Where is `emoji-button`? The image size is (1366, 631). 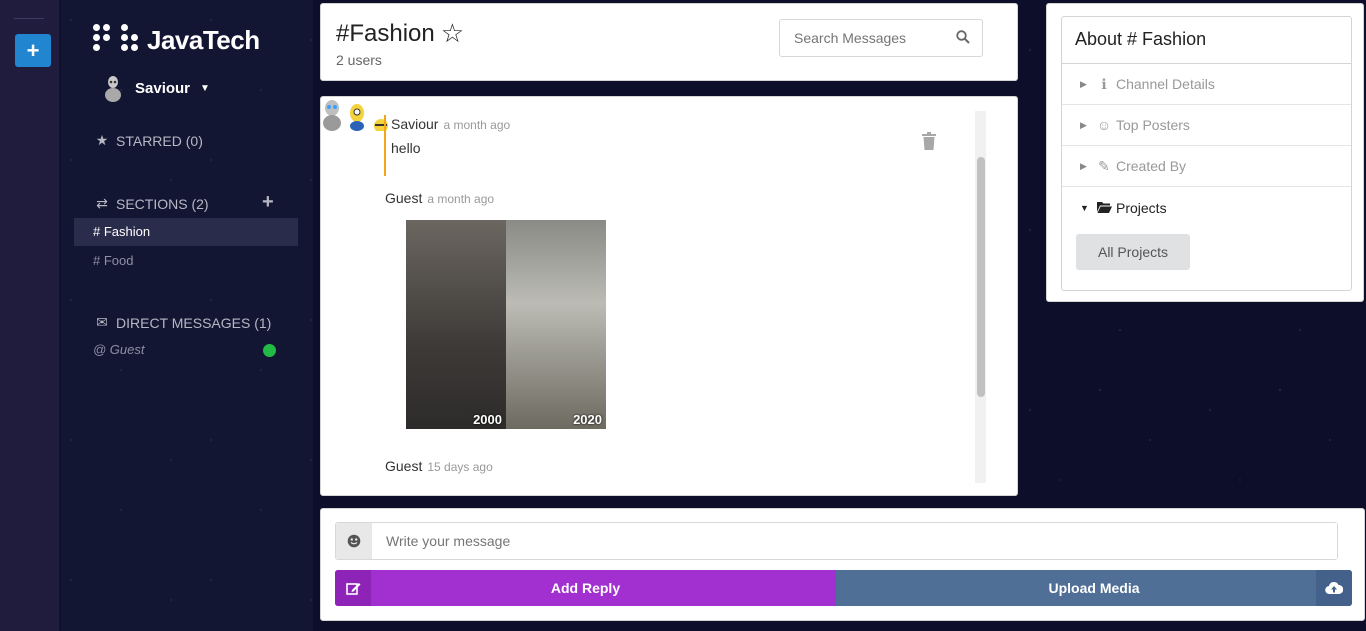
emoji-button is located at coordinates (354, 541).